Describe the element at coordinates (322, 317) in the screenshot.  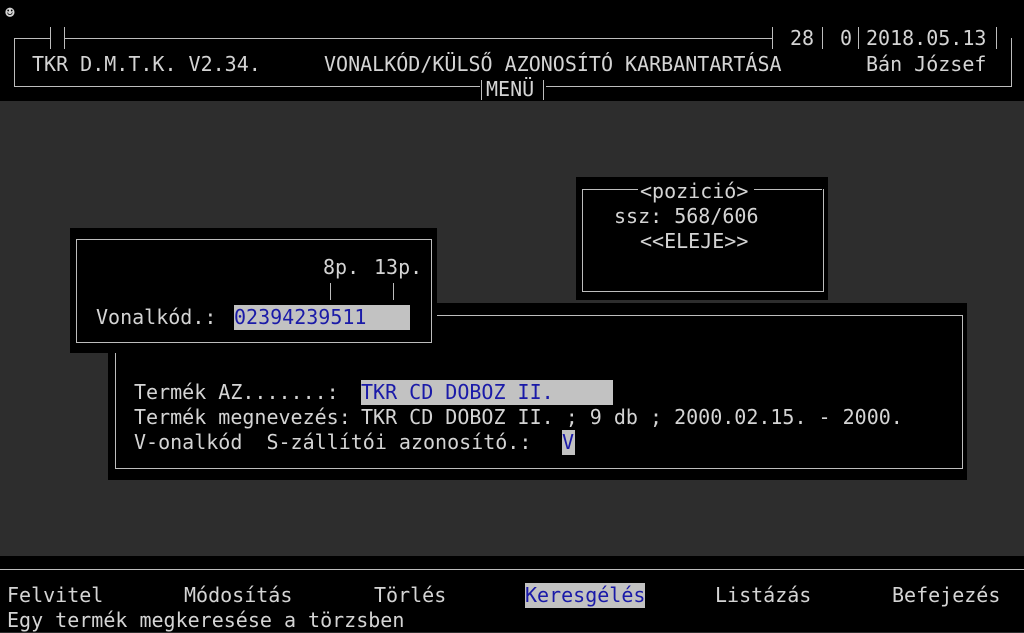
I see `barcode-input: 02394239511` at that location.